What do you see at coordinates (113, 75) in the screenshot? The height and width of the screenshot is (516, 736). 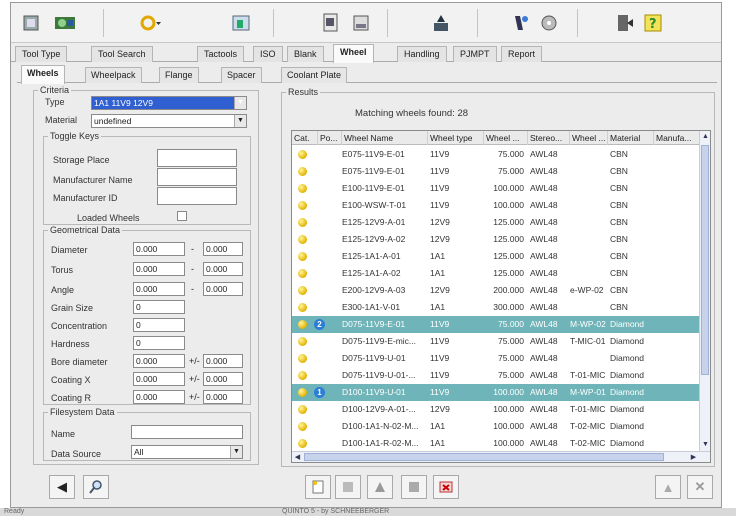 I see `tab-wheelpack: Wheelpack` at bounding box center [113, 75].